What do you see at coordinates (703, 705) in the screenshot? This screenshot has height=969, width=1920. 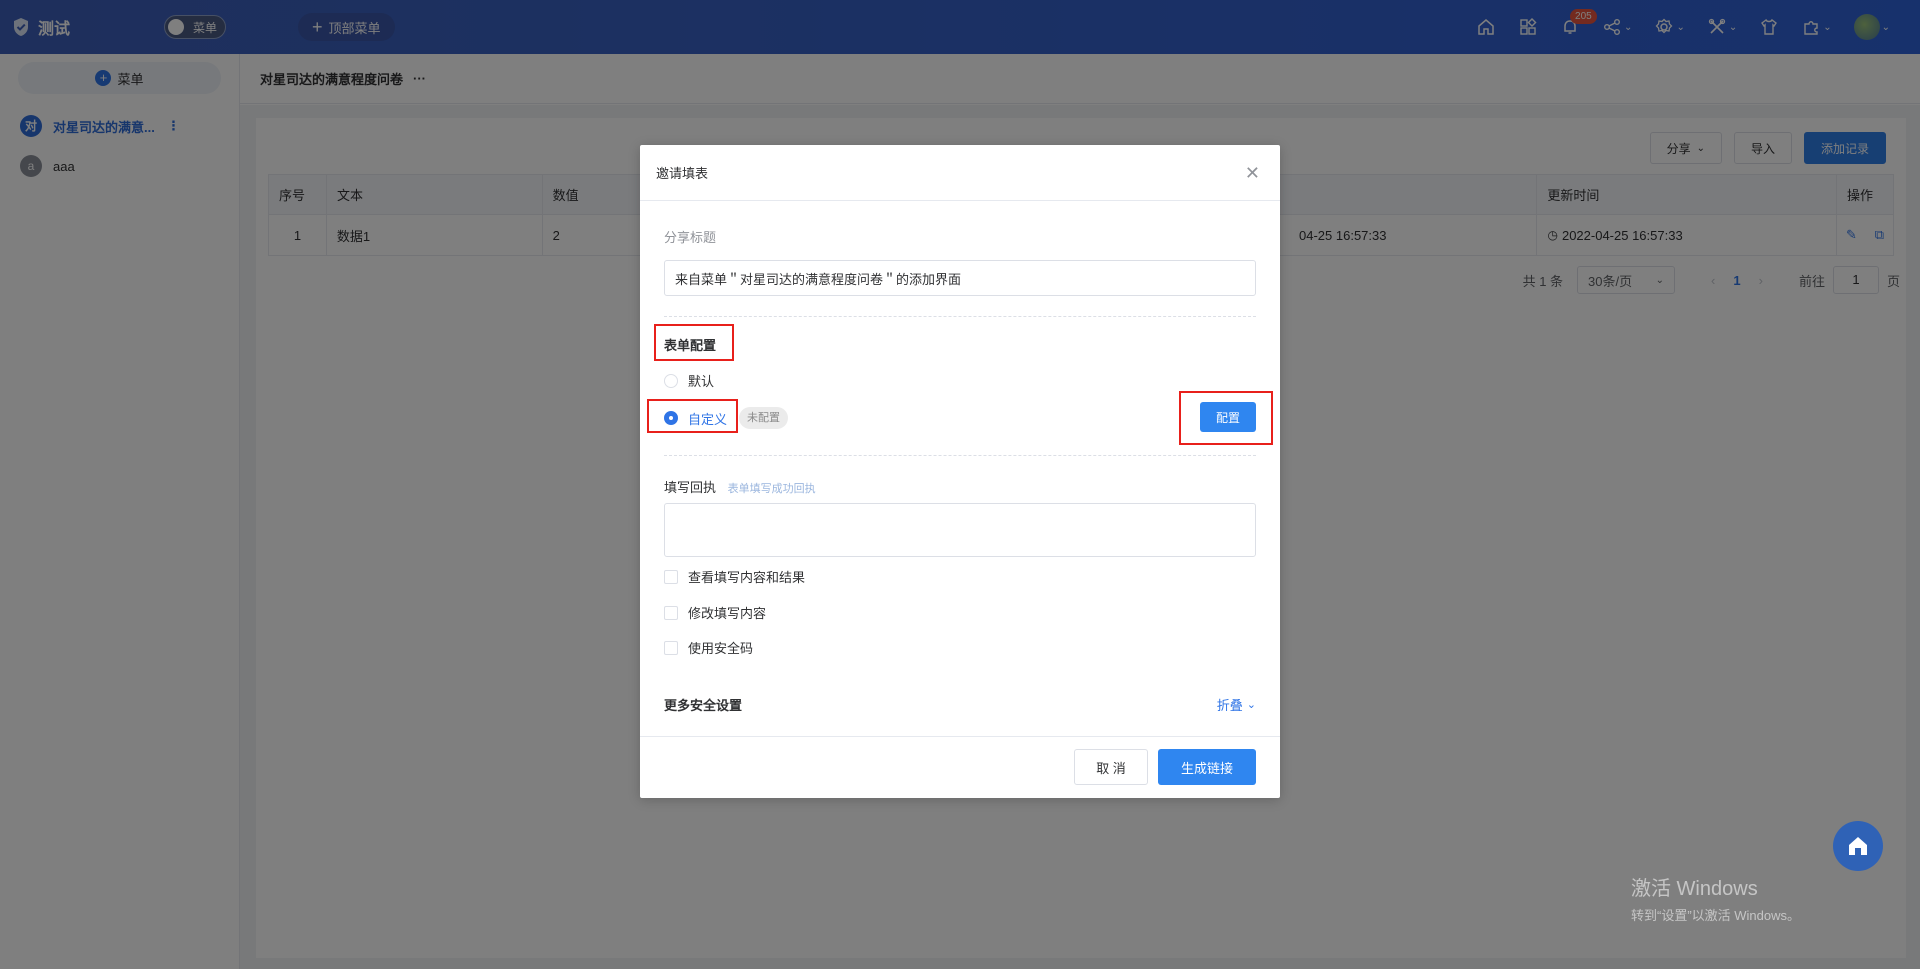 I see `more-security-title: 更多安全设置` at bounding box center [703, 705].